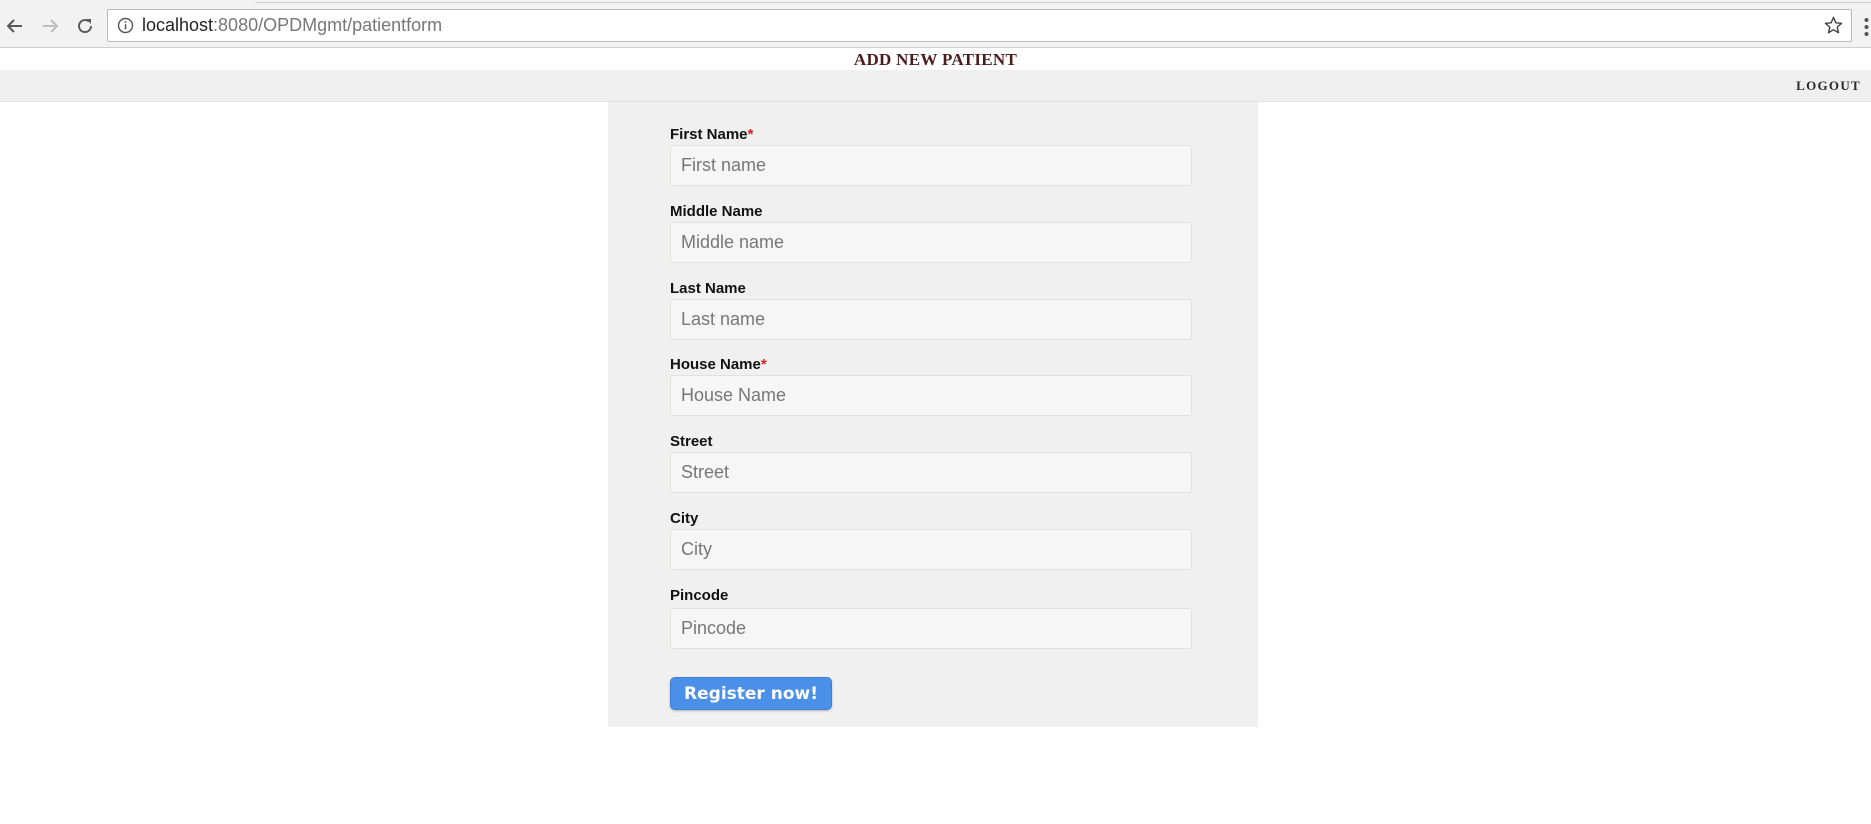 The image size is (1871, 824). What do you see at coordinates (979, 25) in the screenshot?
I see `address-bar: localhost:8080/OPDMgmt/patientform` at bounding box center [979, 25].